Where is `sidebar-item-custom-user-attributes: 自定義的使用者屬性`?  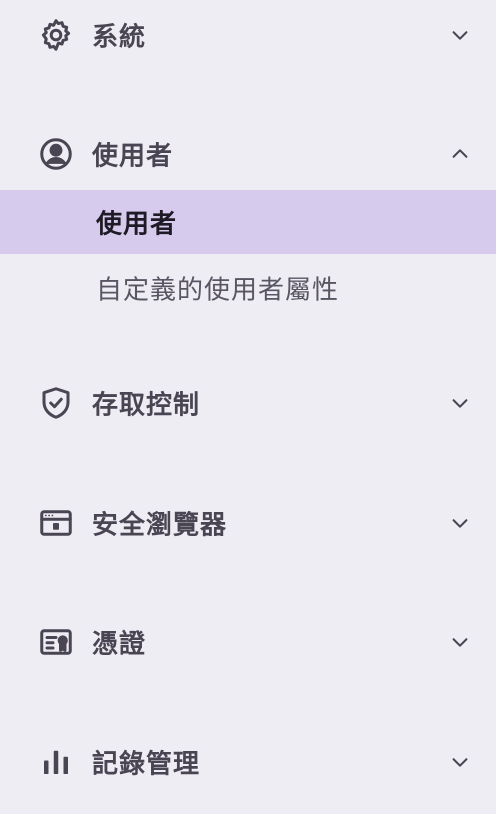 sidebar-item-custom-user-attributes: 自定義的使用者屬性 is located at coordinates (248, 288).